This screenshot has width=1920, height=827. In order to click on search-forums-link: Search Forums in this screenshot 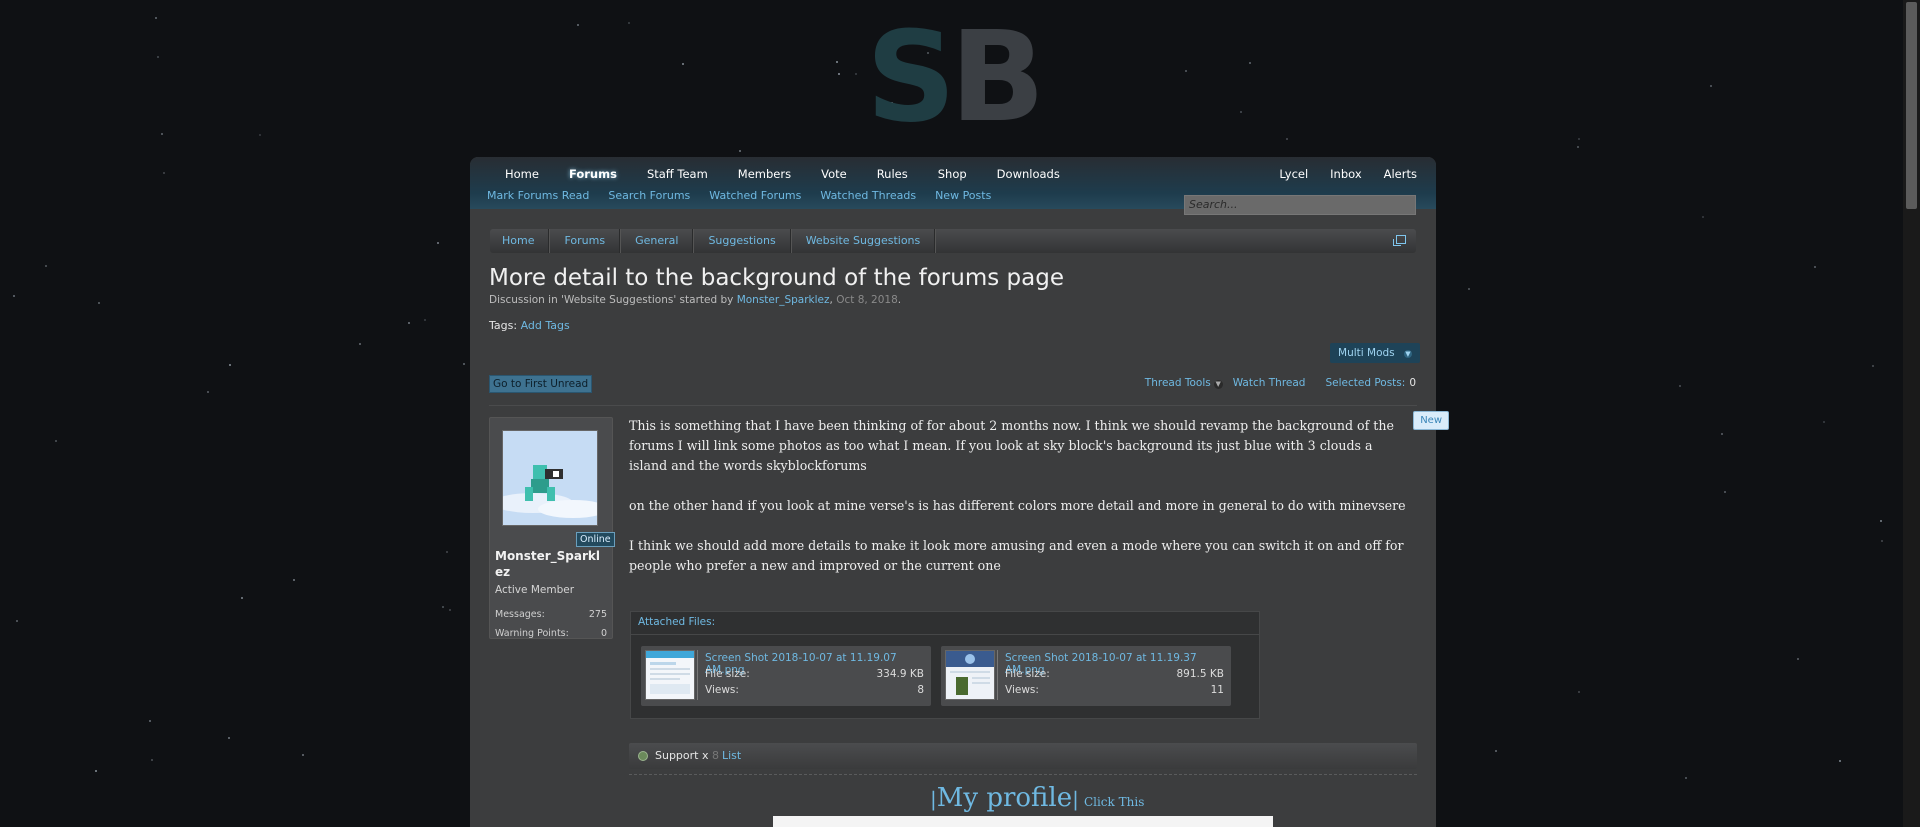, I will do `click(649, 195)`.